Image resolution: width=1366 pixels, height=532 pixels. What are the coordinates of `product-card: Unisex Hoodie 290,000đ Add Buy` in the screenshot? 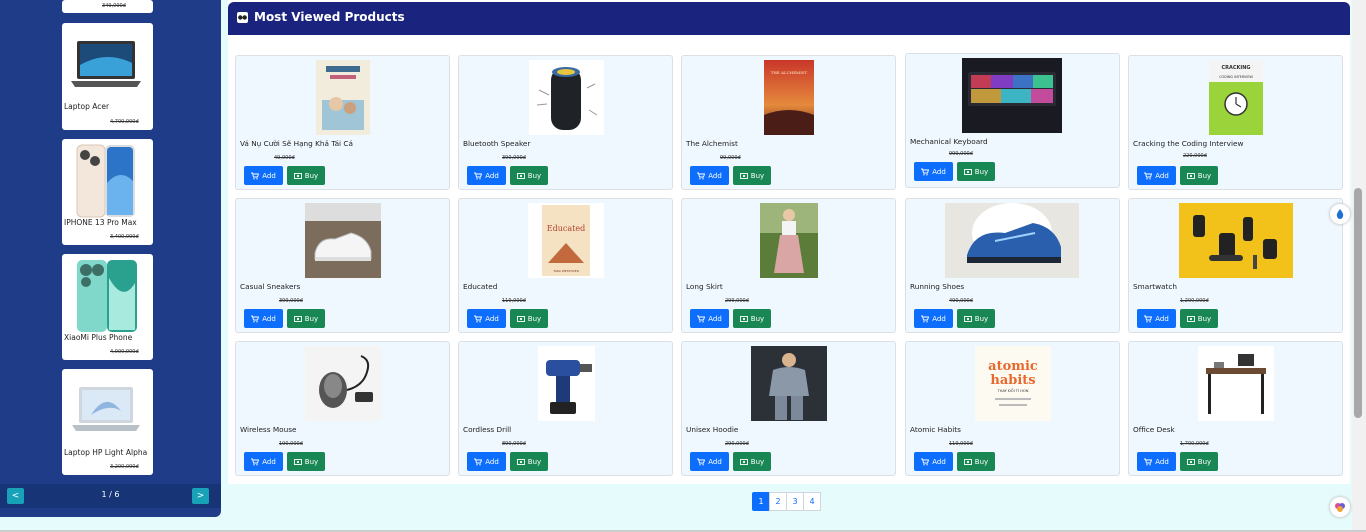 It's located at (788, 408).